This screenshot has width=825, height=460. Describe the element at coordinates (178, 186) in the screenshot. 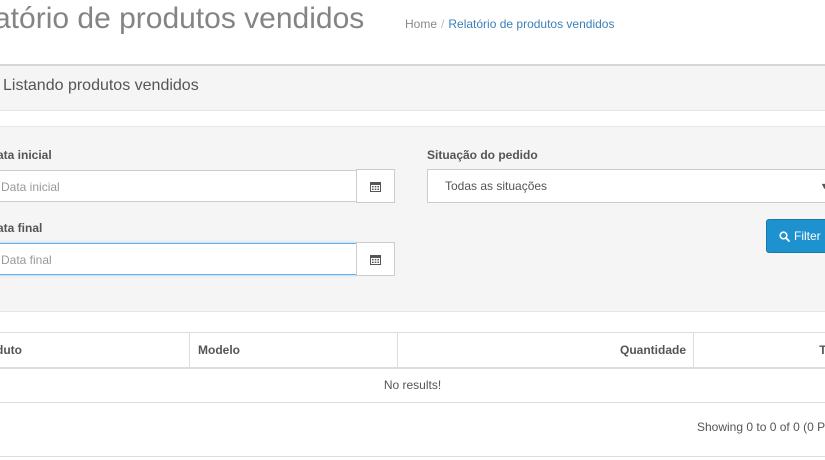

I see `date-start-input: Data inicial` at that location.